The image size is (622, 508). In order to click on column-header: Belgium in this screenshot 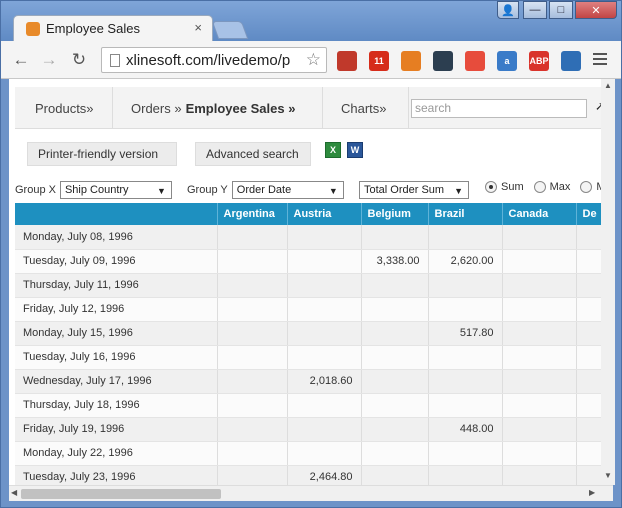, I will do `click(395, 214)`.